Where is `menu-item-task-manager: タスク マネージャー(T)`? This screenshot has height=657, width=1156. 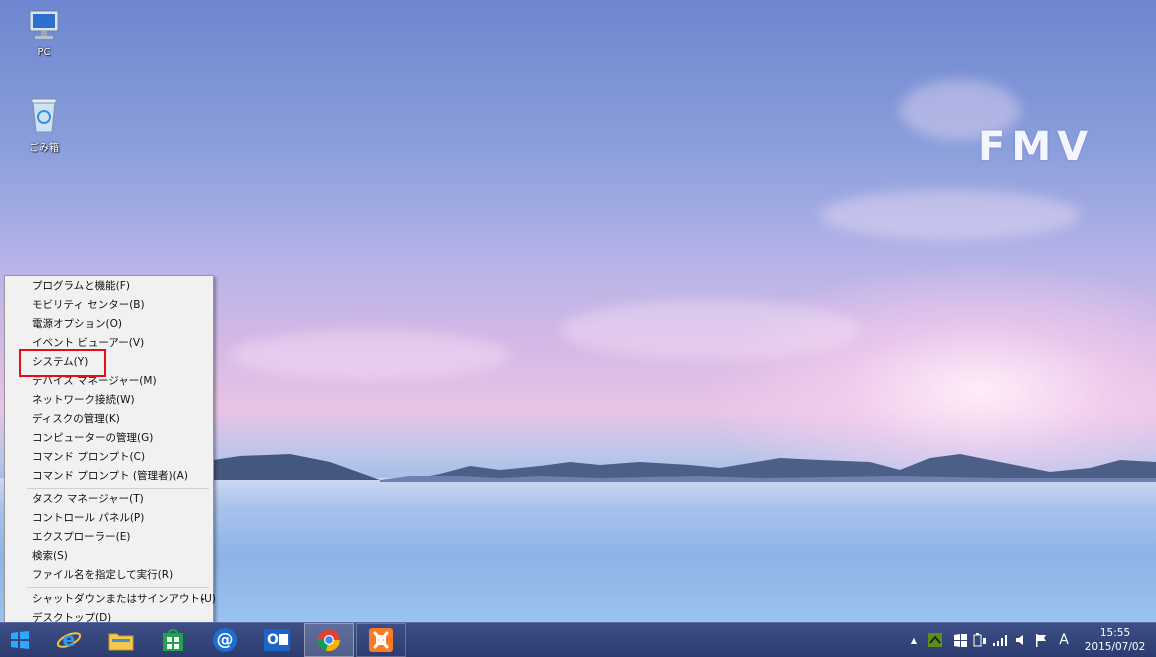
menu-item-task-manager: タスク マネージャー(T) is located at coordinates (109, 499).